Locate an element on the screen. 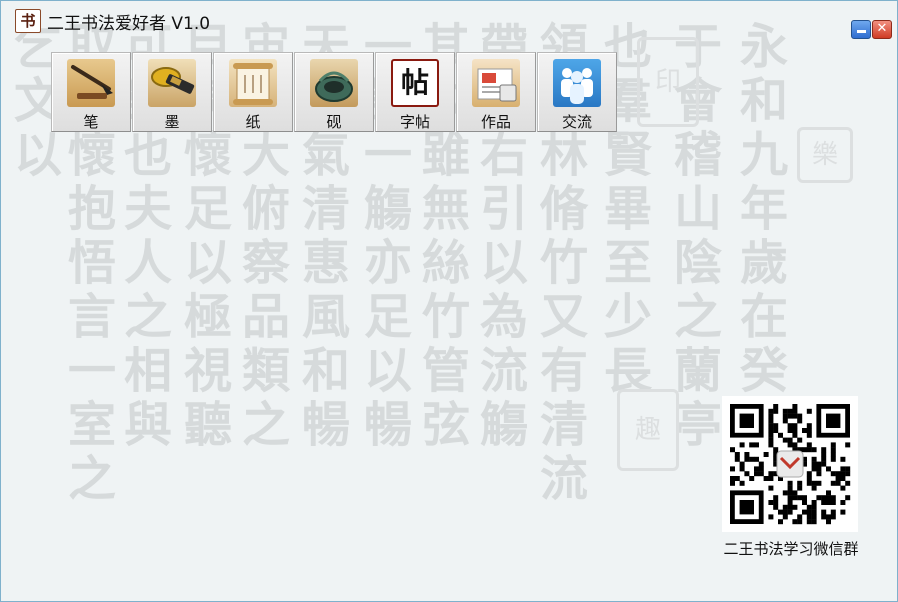 The image size is (898, 602). close-button: ✕ is located at coordinates (882, 29).